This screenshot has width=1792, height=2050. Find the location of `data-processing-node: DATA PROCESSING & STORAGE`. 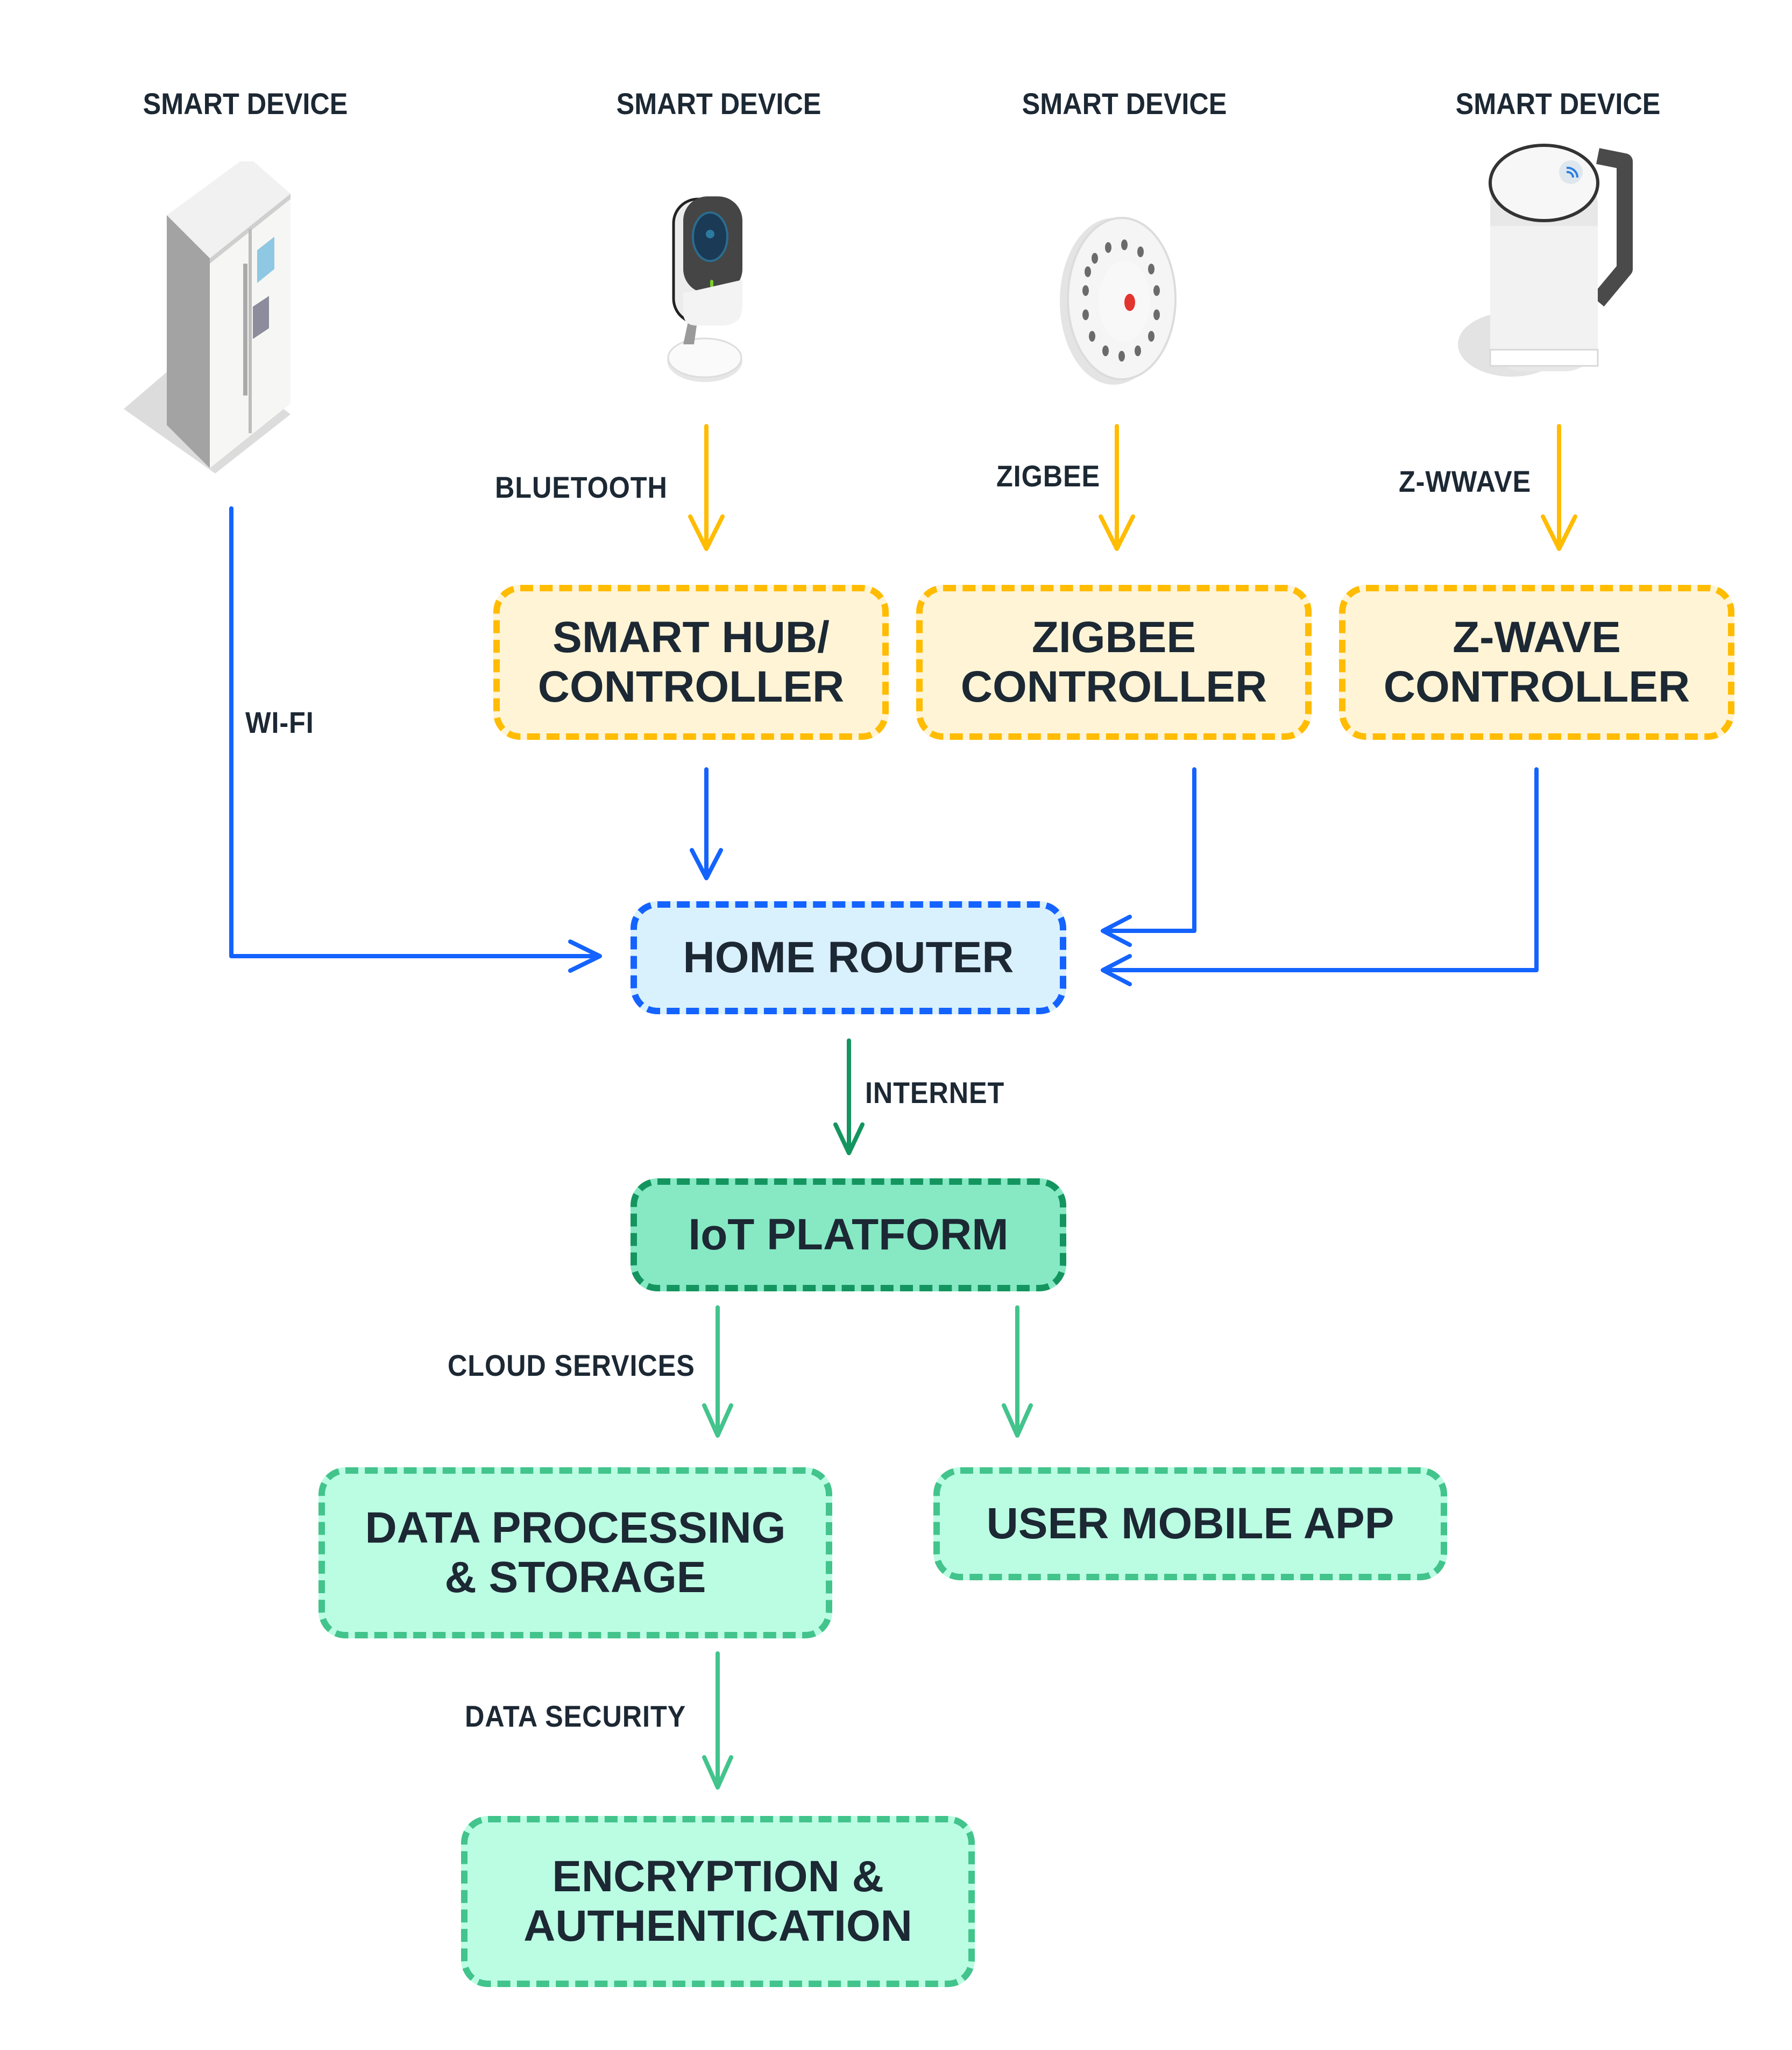

data-processing-node: DATA PROCESSING & STORAGE is located at coordinates (575, 1552).